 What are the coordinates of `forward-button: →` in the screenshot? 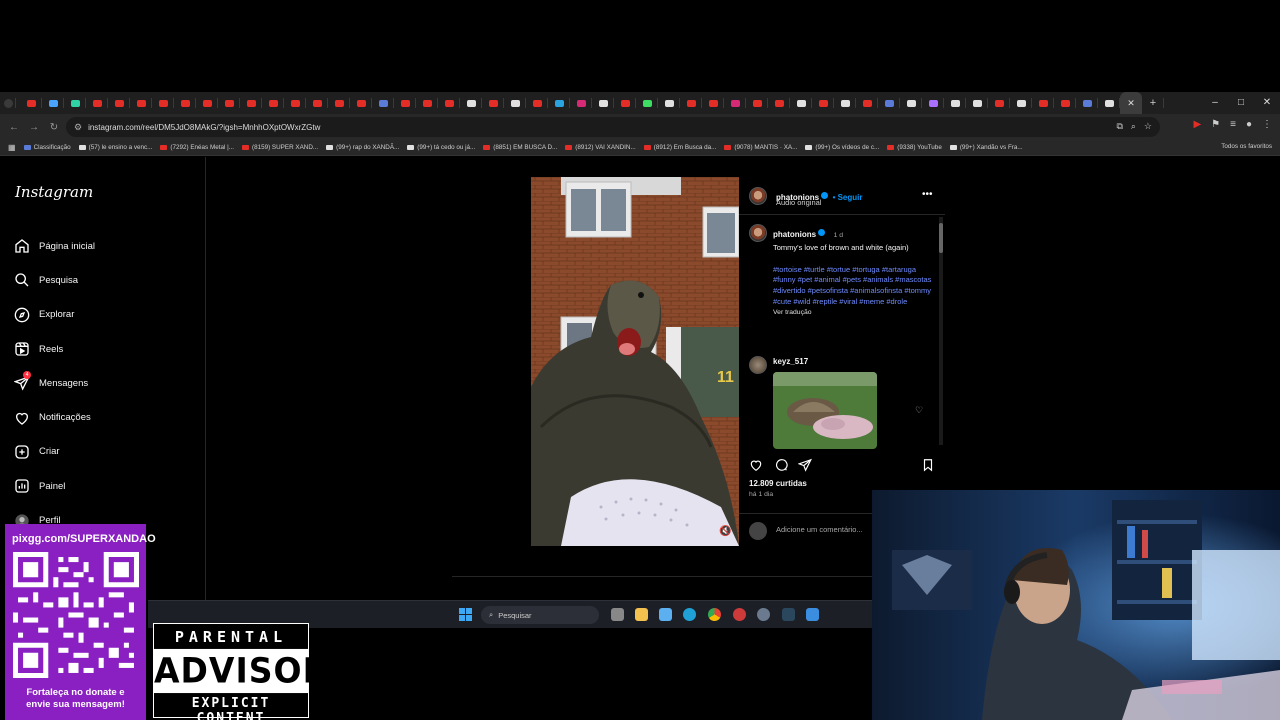 It's located at (34, 127).